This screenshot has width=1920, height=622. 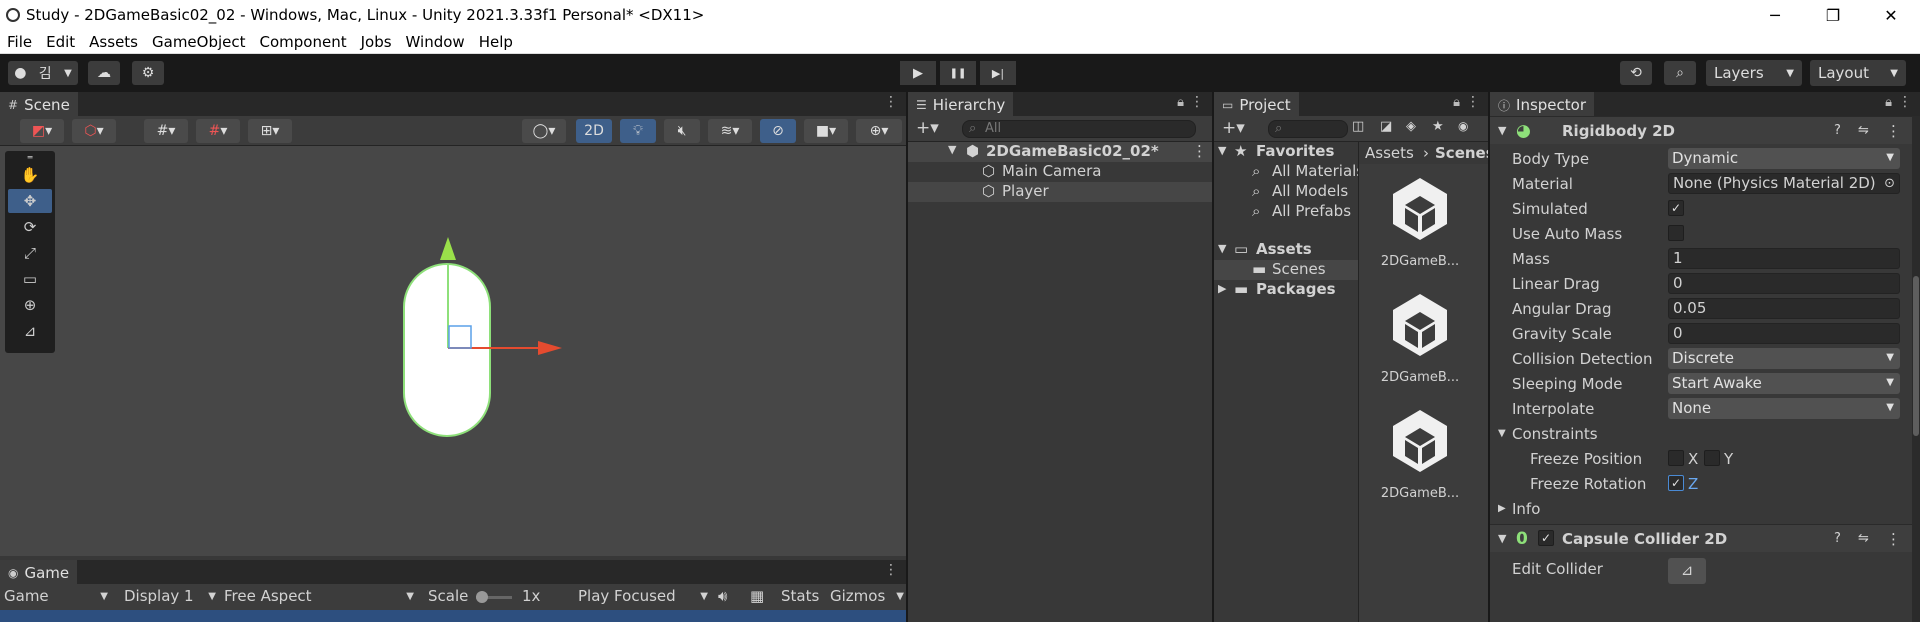 I want to click on menu-gameobject: GameObject, so click(x=199, y=42).